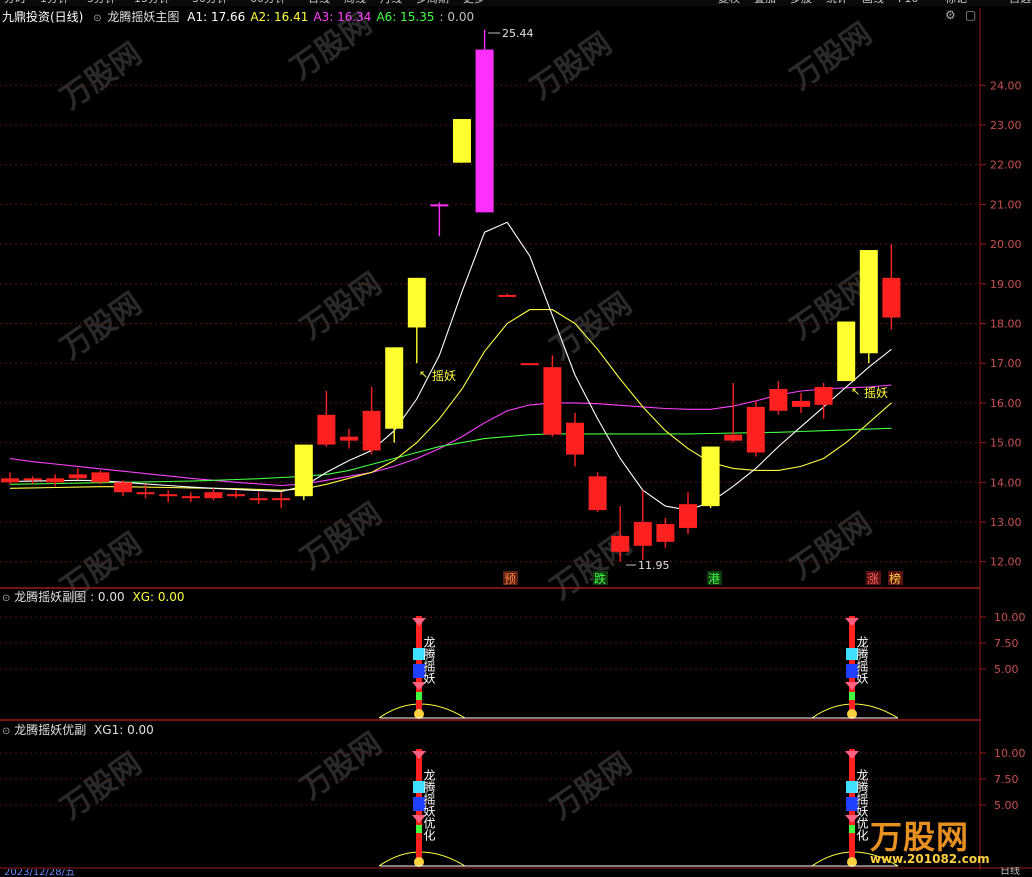 The image size is (1032, 877). Describe the element at coordinates (1010, 617) in the screenshot. I see `y-tick-label: 10.00` at that location.